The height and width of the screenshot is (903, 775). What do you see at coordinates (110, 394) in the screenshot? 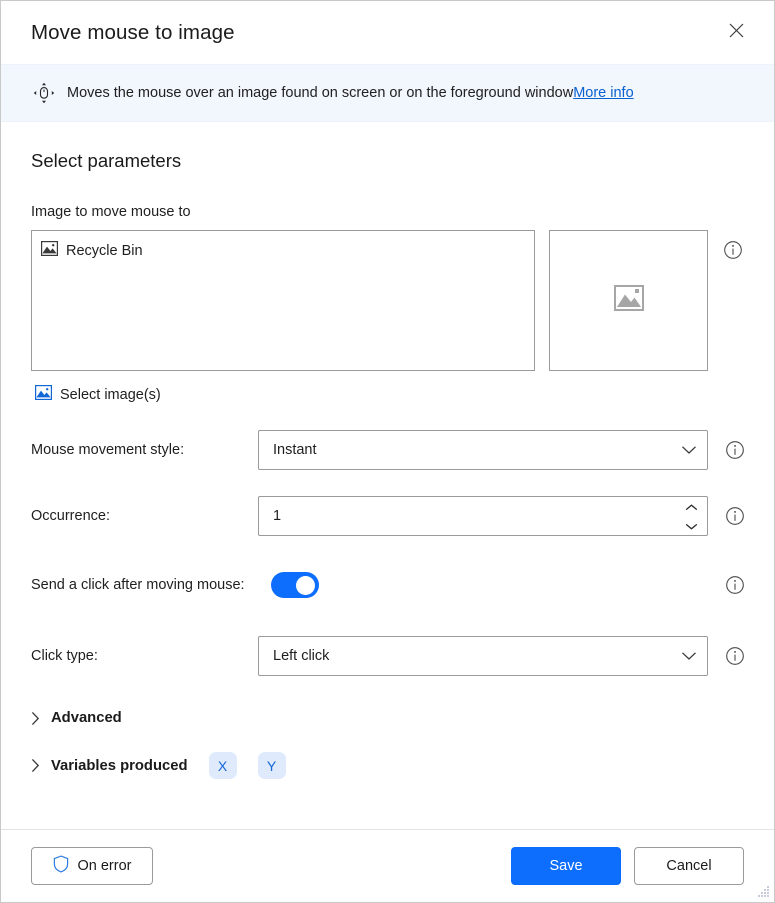
I see `select-images-label: Select image(s)` at bounding box center [110, 394].